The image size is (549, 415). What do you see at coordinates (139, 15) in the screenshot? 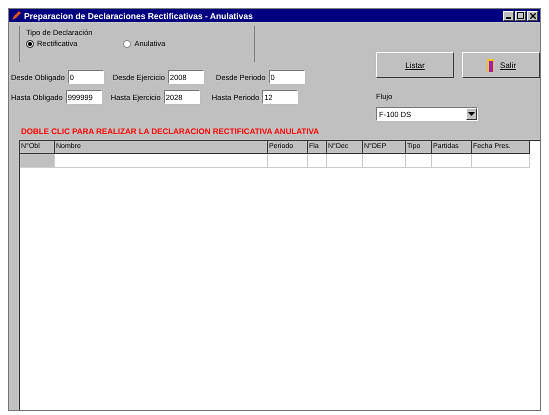
I see `window-title: Preparacion de Declaraciones Rectificativas - Anulativas` at bounding box center [139, 15].